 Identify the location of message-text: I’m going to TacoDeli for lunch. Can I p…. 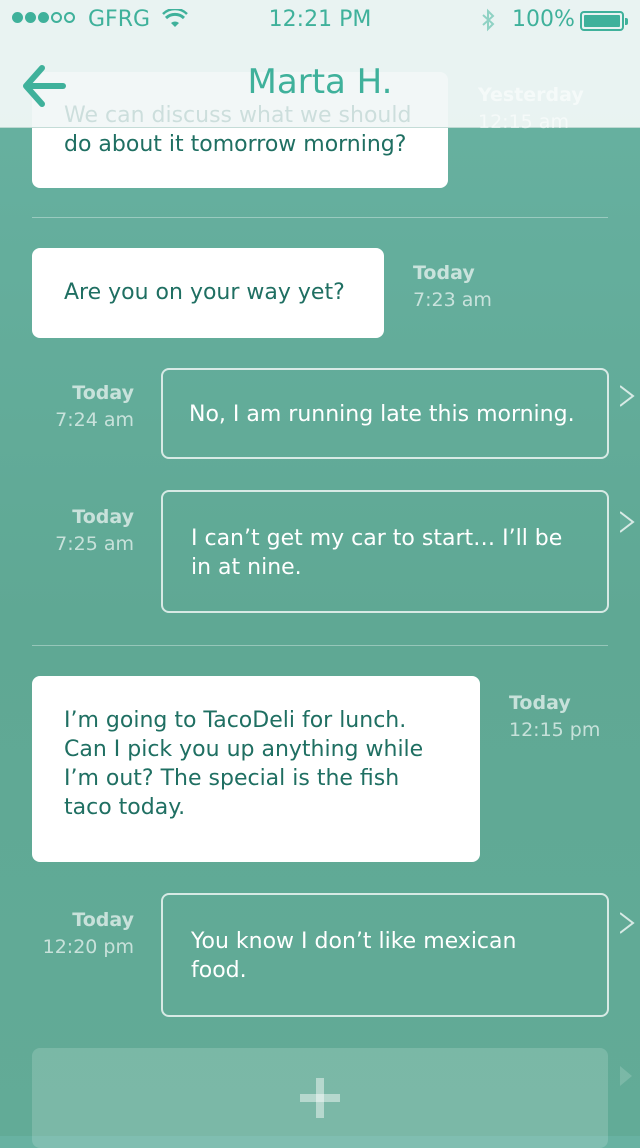
(244, 764).